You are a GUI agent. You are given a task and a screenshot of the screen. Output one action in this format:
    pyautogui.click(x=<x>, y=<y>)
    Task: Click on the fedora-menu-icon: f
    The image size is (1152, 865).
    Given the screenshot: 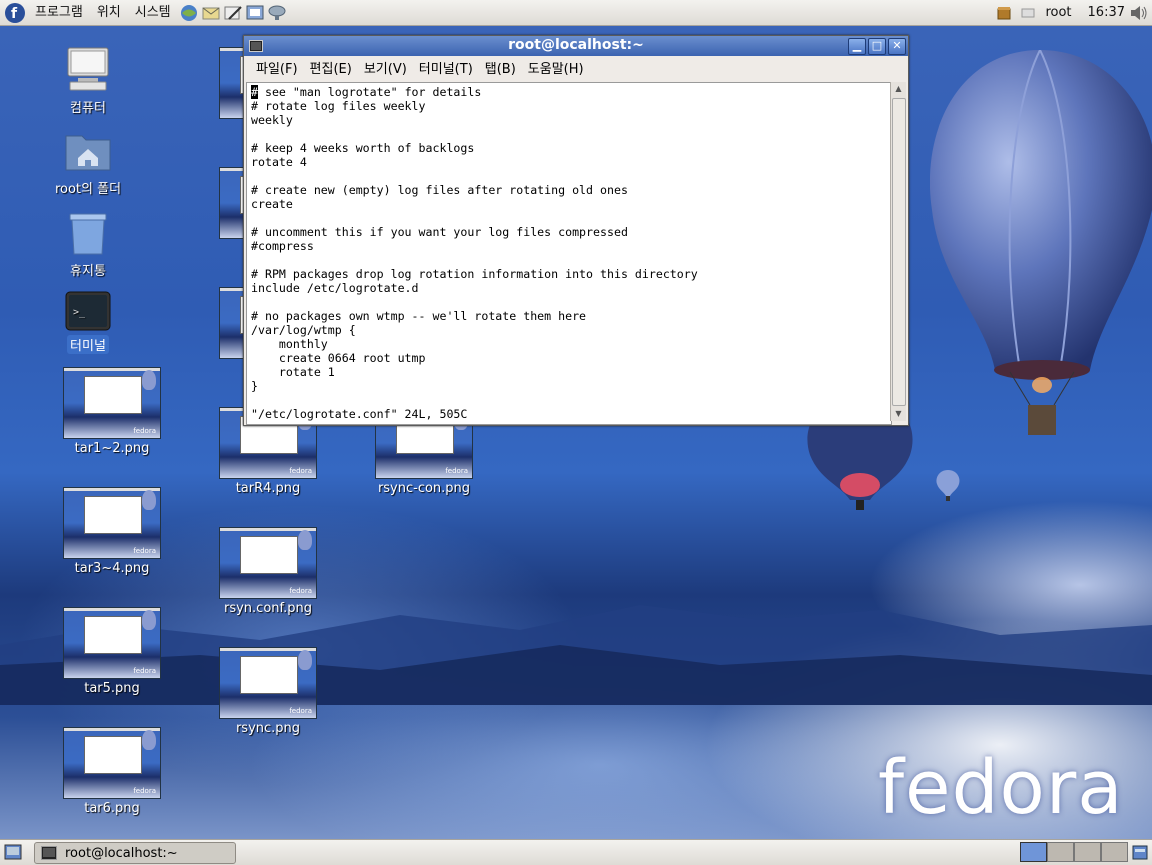 What is the action you would take?
    pyautogui.click(x=15, y=13)
    